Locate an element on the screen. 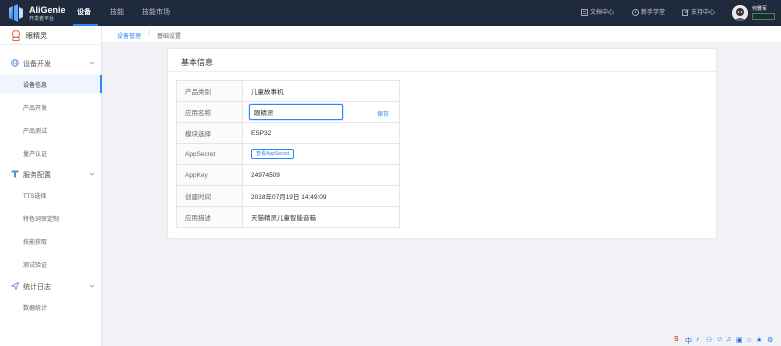 This screenshot has width=781, height=346. brand-logo: AliGenie 开发者平台 is located at coordinates (43, 13).